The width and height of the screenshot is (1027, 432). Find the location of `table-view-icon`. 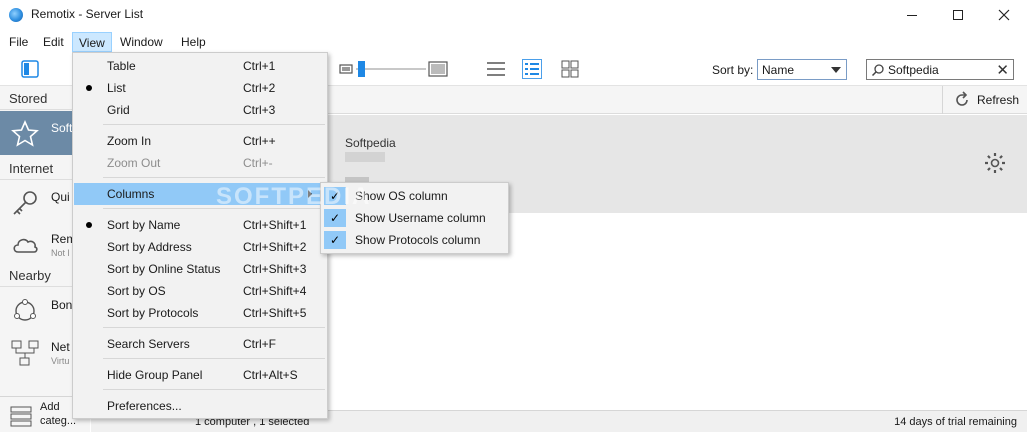

table-view-icon is located at coordinates (496, 69).